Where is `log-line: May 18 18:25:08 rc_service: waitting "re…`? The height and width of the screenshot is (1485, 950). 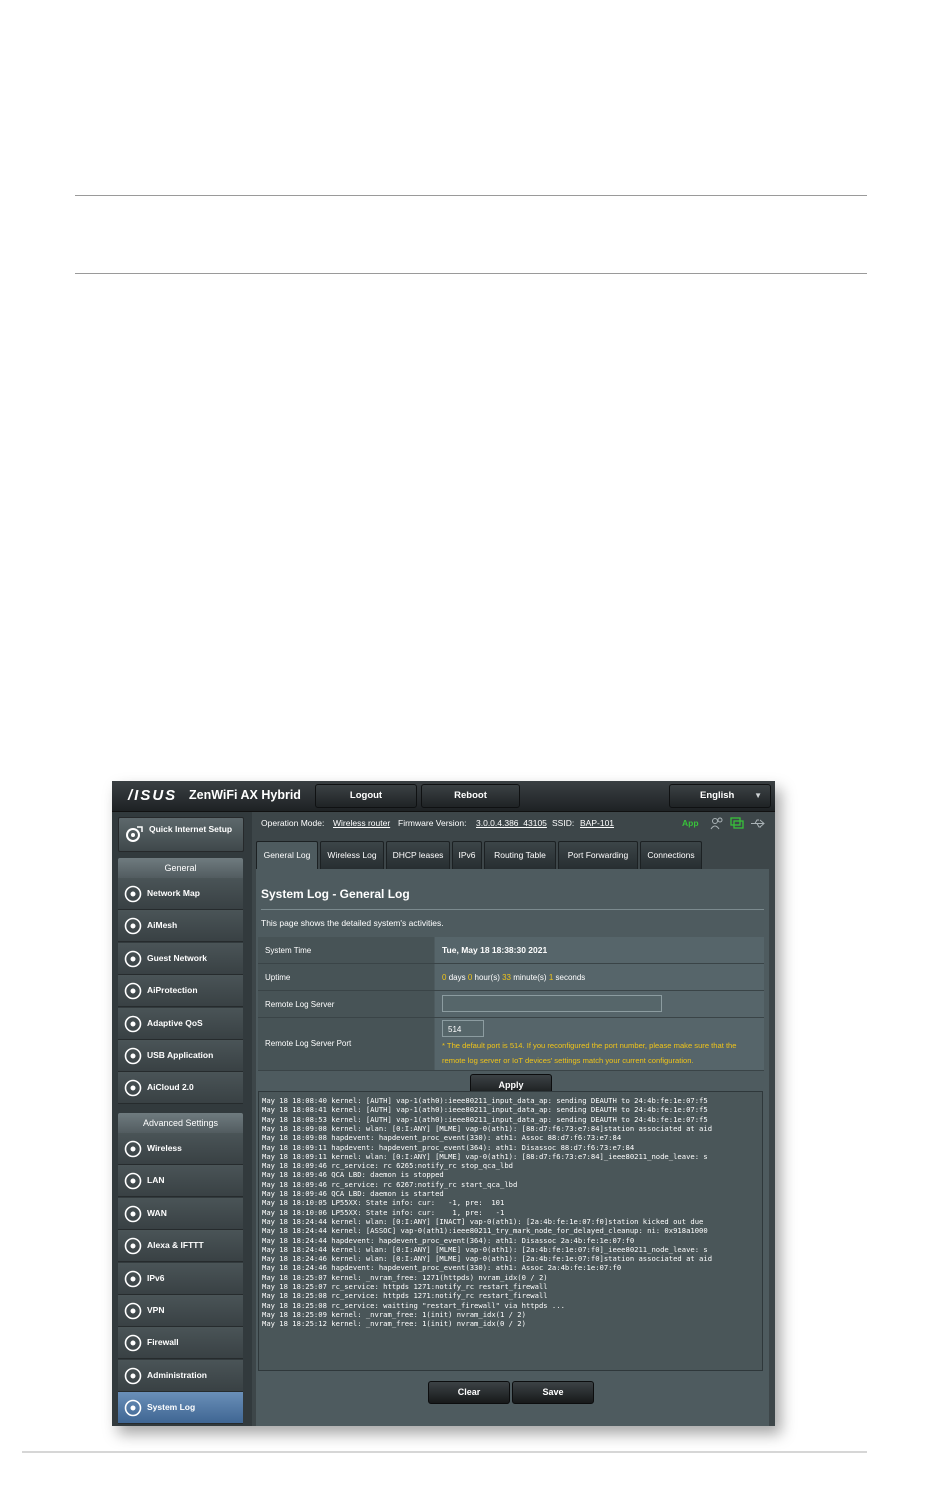 log-line: May 18 18:25:08 rc_service: waitting "re… is located at coordinates (413, 1305).